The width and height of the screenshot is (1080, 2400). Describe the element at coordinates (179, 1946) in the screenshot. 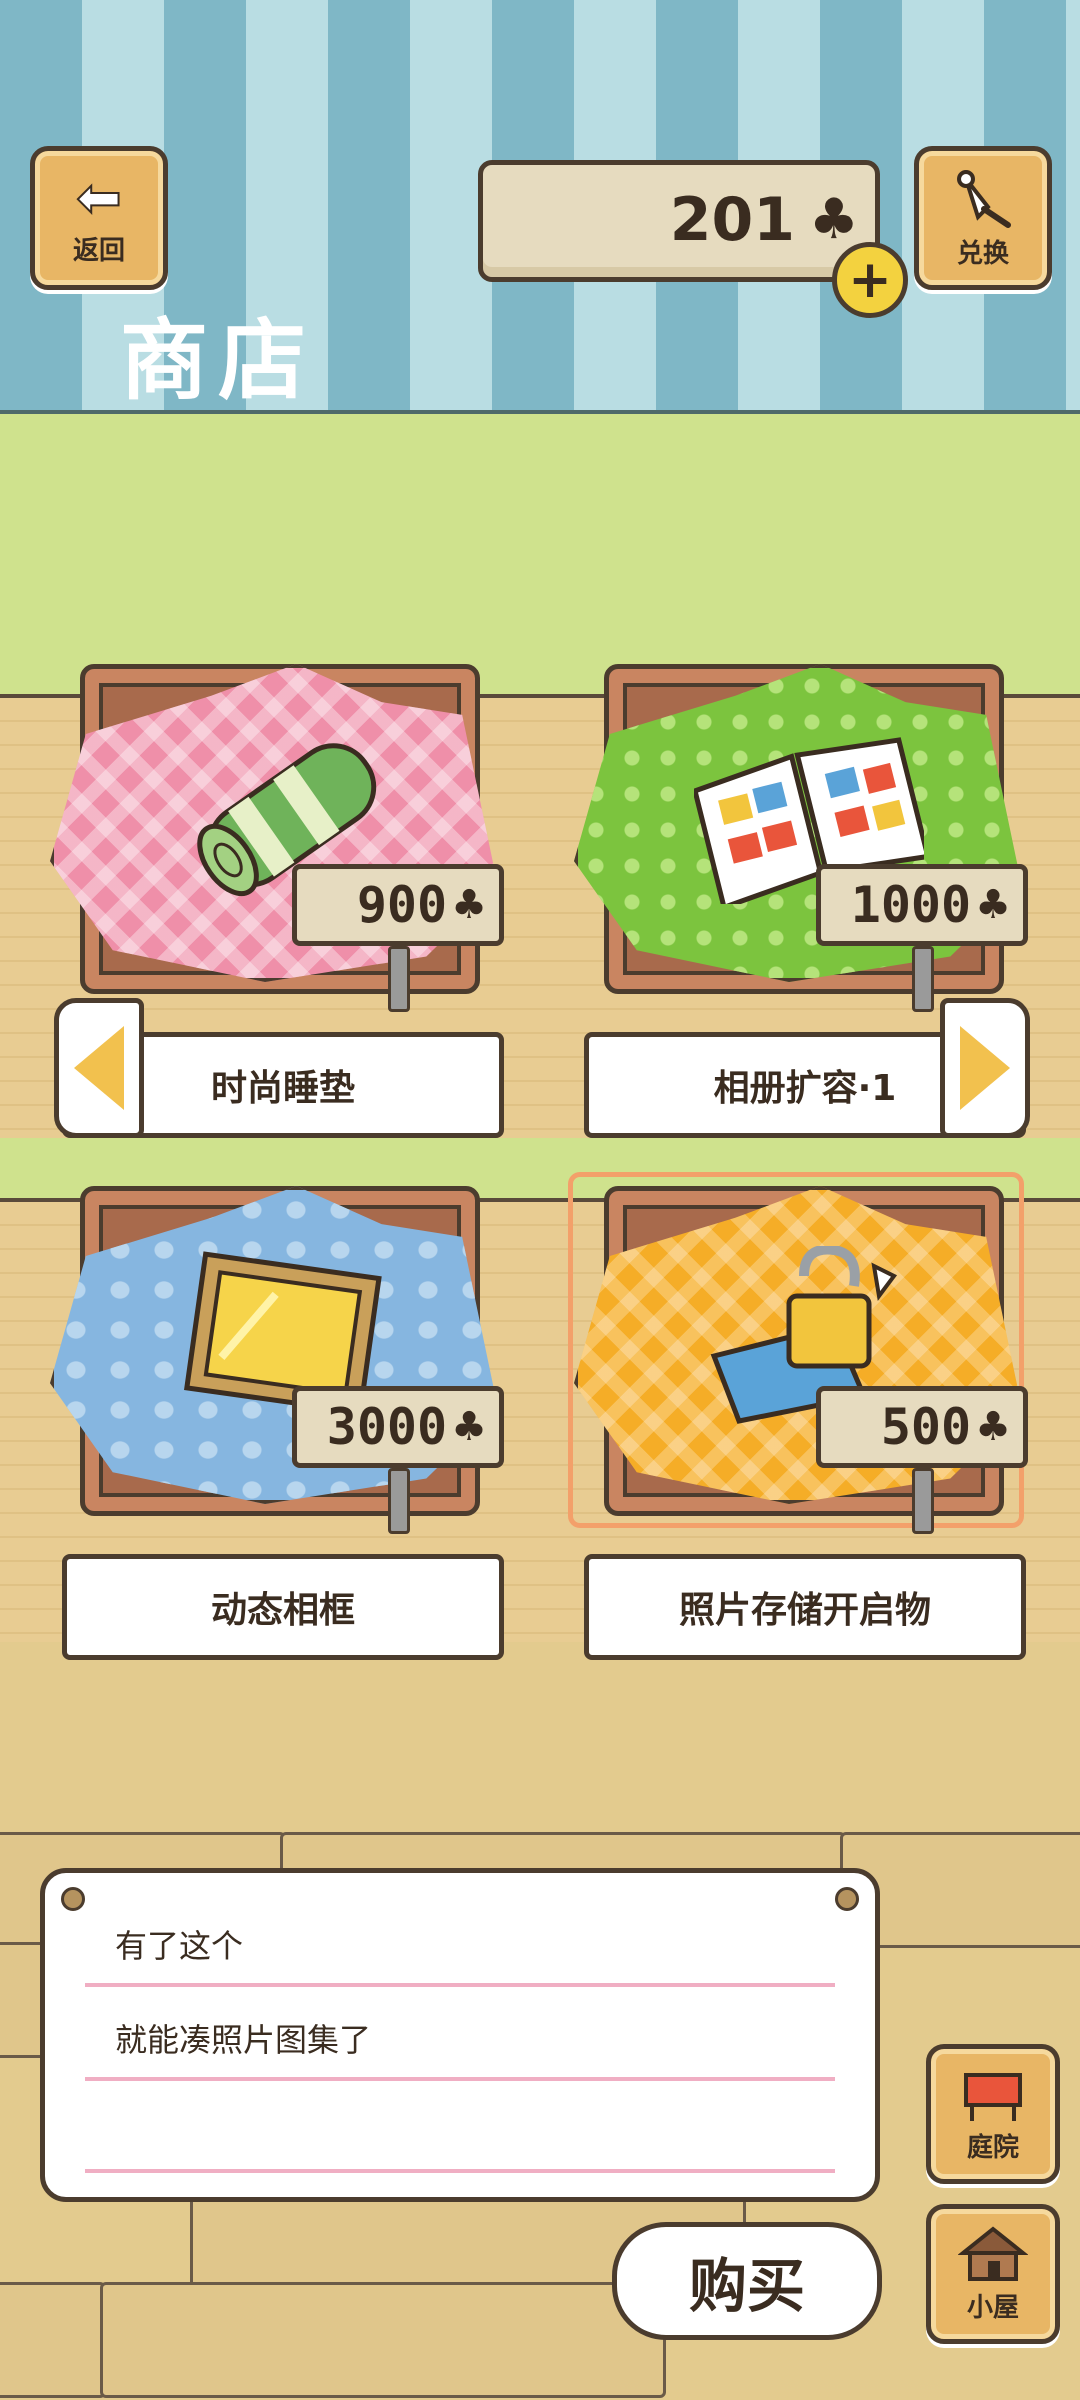

I see `description-line-1: 有了这个` at that location.